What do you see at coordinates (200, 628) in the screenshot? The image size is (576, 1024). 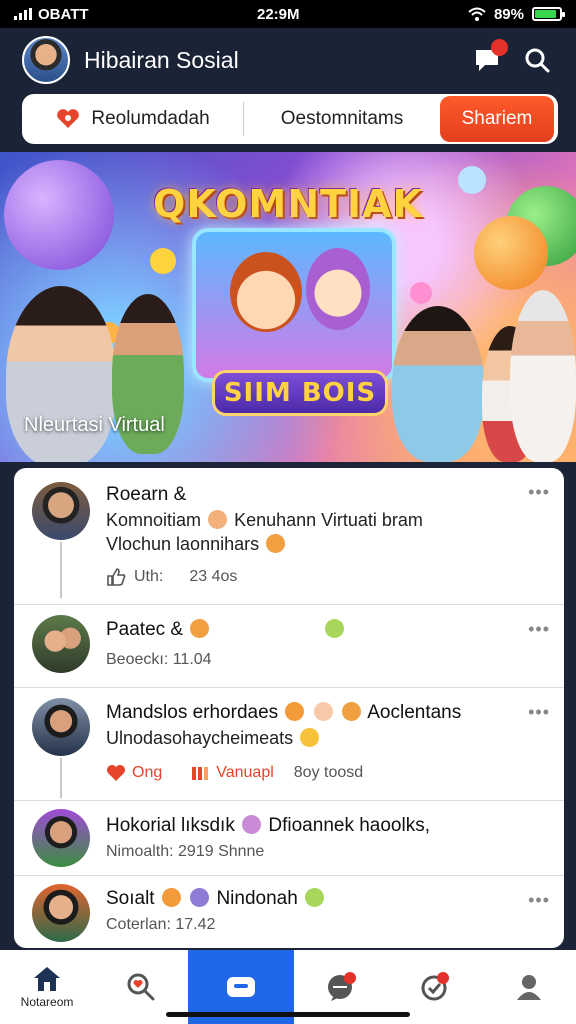 I see `face-emoji-icon` at bounding box center [200, 628].